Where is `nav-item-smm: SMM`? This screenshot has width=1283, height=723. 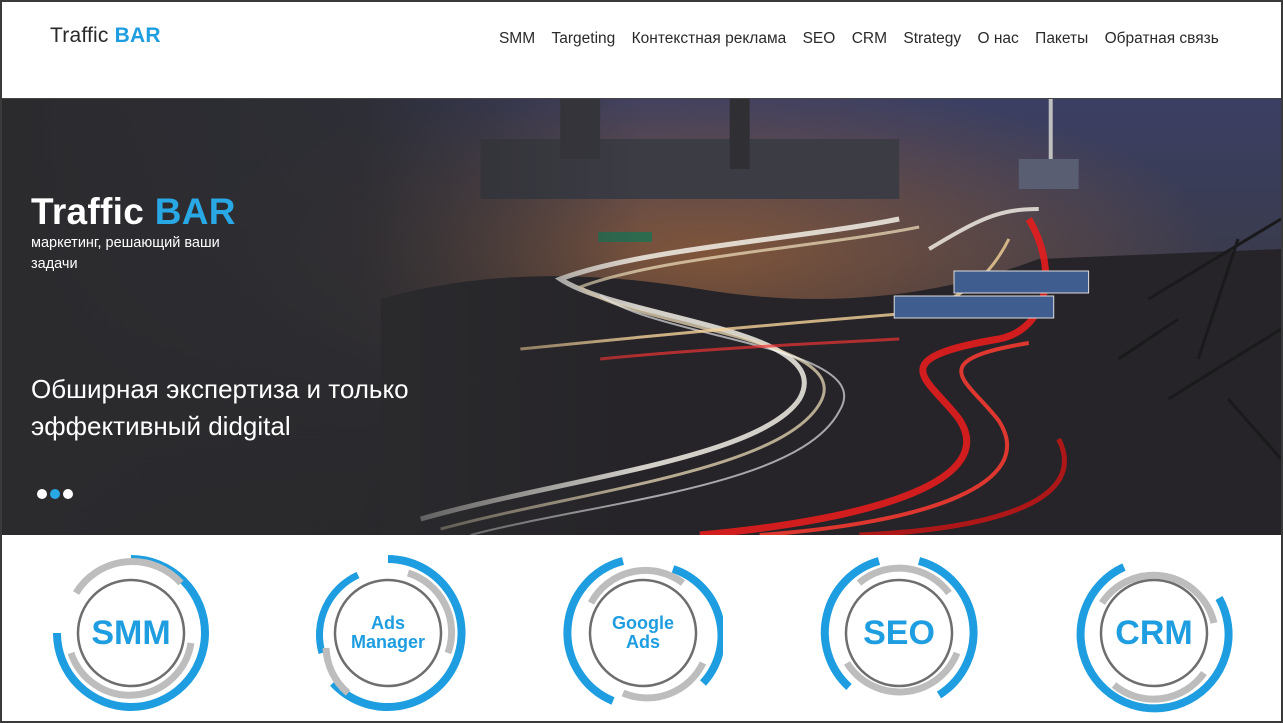 nav-item-smm: SMM is located at coordinates (517, 39).